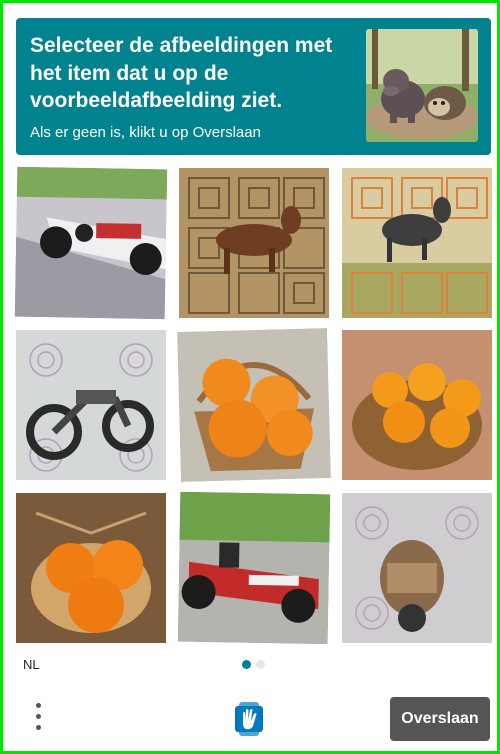 This screenshot has width=500, height=754. Describe the element at coordinates (249, 718) in the screenshot. I see `hcaptcha-hand-icon` at that location.